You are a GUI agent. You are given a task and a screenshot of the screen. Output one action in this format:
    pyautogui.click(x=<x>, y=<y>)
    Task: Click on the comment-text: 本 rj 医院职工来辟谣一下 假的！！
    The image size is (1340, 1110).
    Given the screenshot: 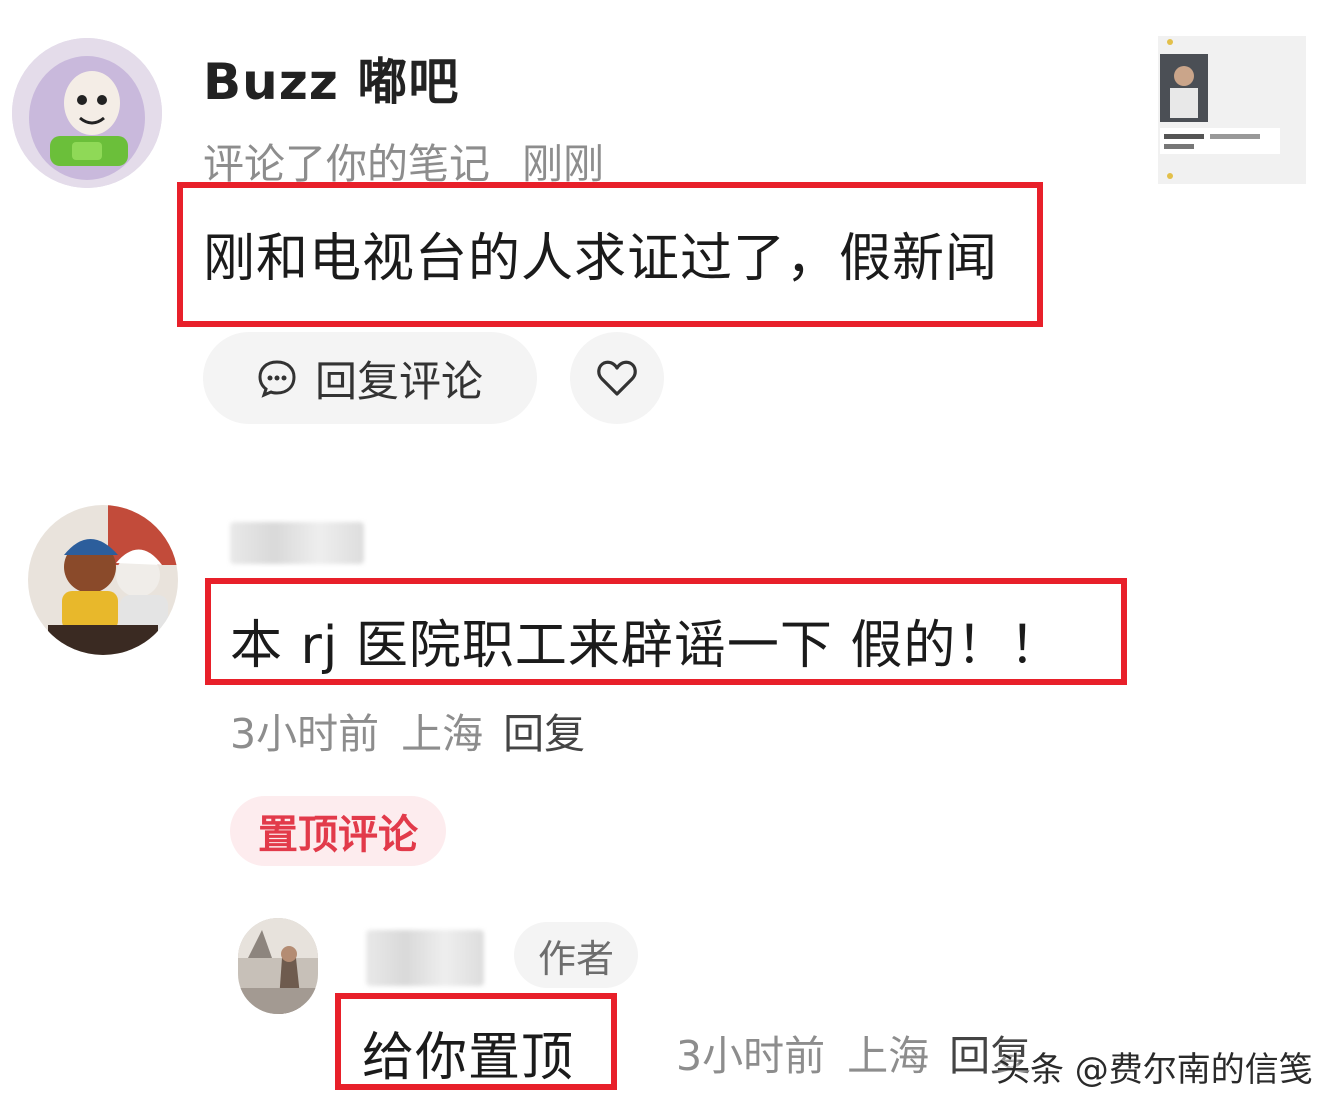 What is the action you would take?
    pyautogui.click(x=646, y=646)
    